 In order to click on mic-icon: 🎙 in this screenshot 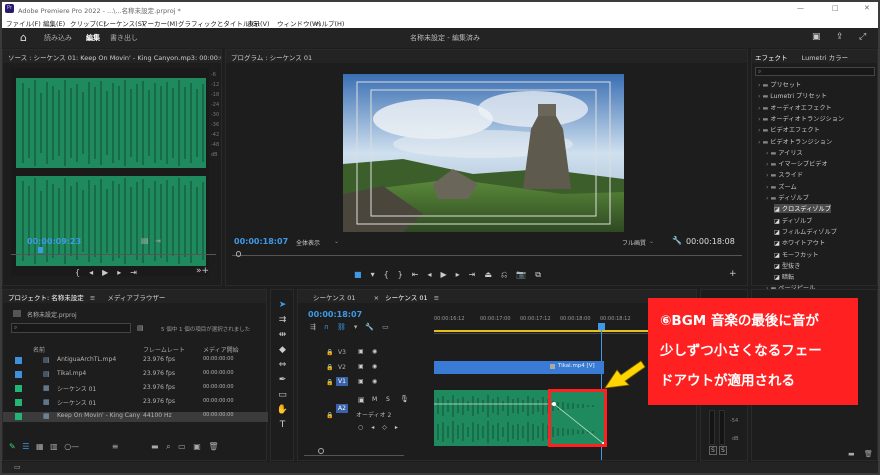, I will do `click(404, 399)`.